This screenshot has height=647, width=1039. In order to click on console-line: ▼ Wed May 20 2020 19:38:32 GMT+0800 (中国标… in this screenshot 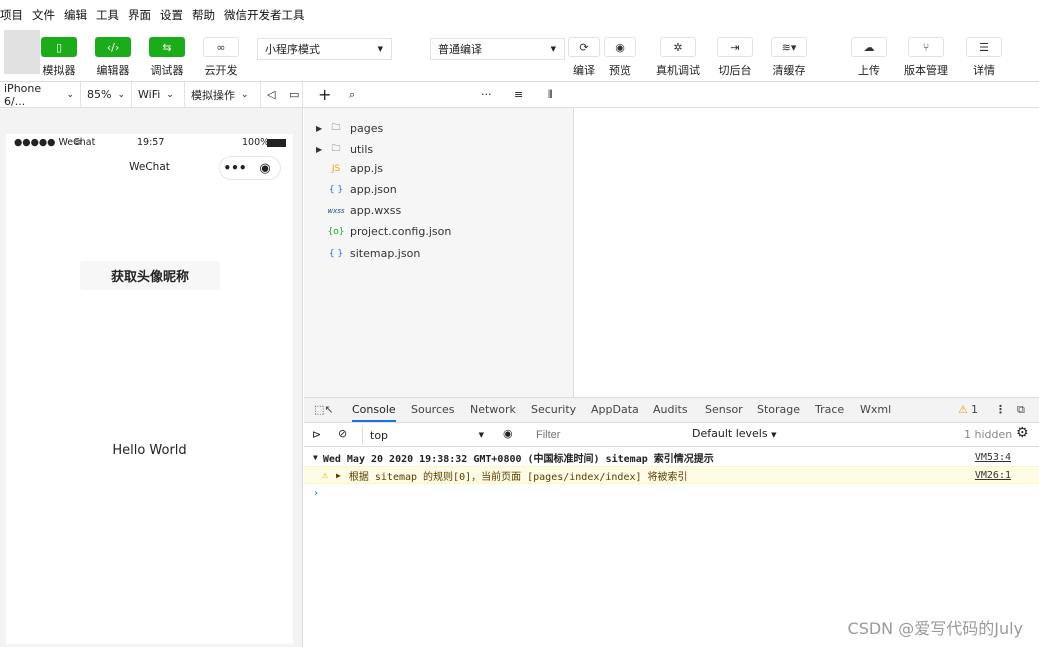, I will do `click(671, 457)`.